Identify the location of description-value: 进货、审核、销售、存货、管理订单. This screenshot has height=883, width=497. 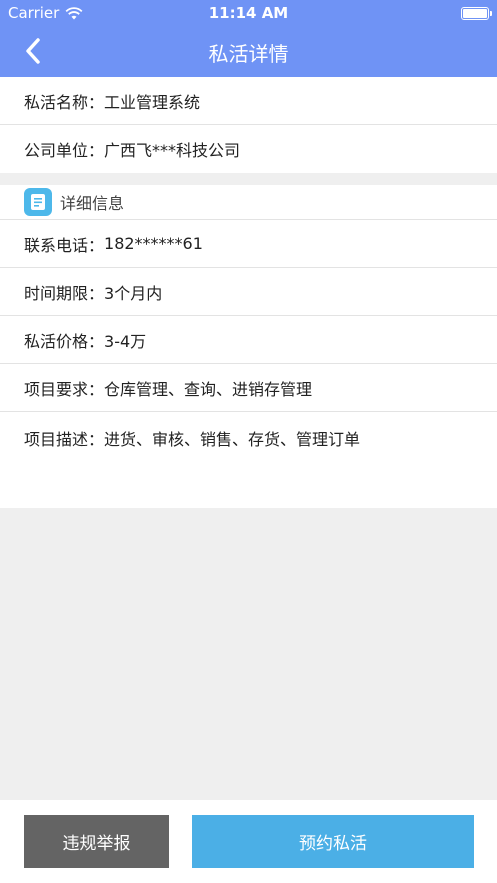
(232, 439).